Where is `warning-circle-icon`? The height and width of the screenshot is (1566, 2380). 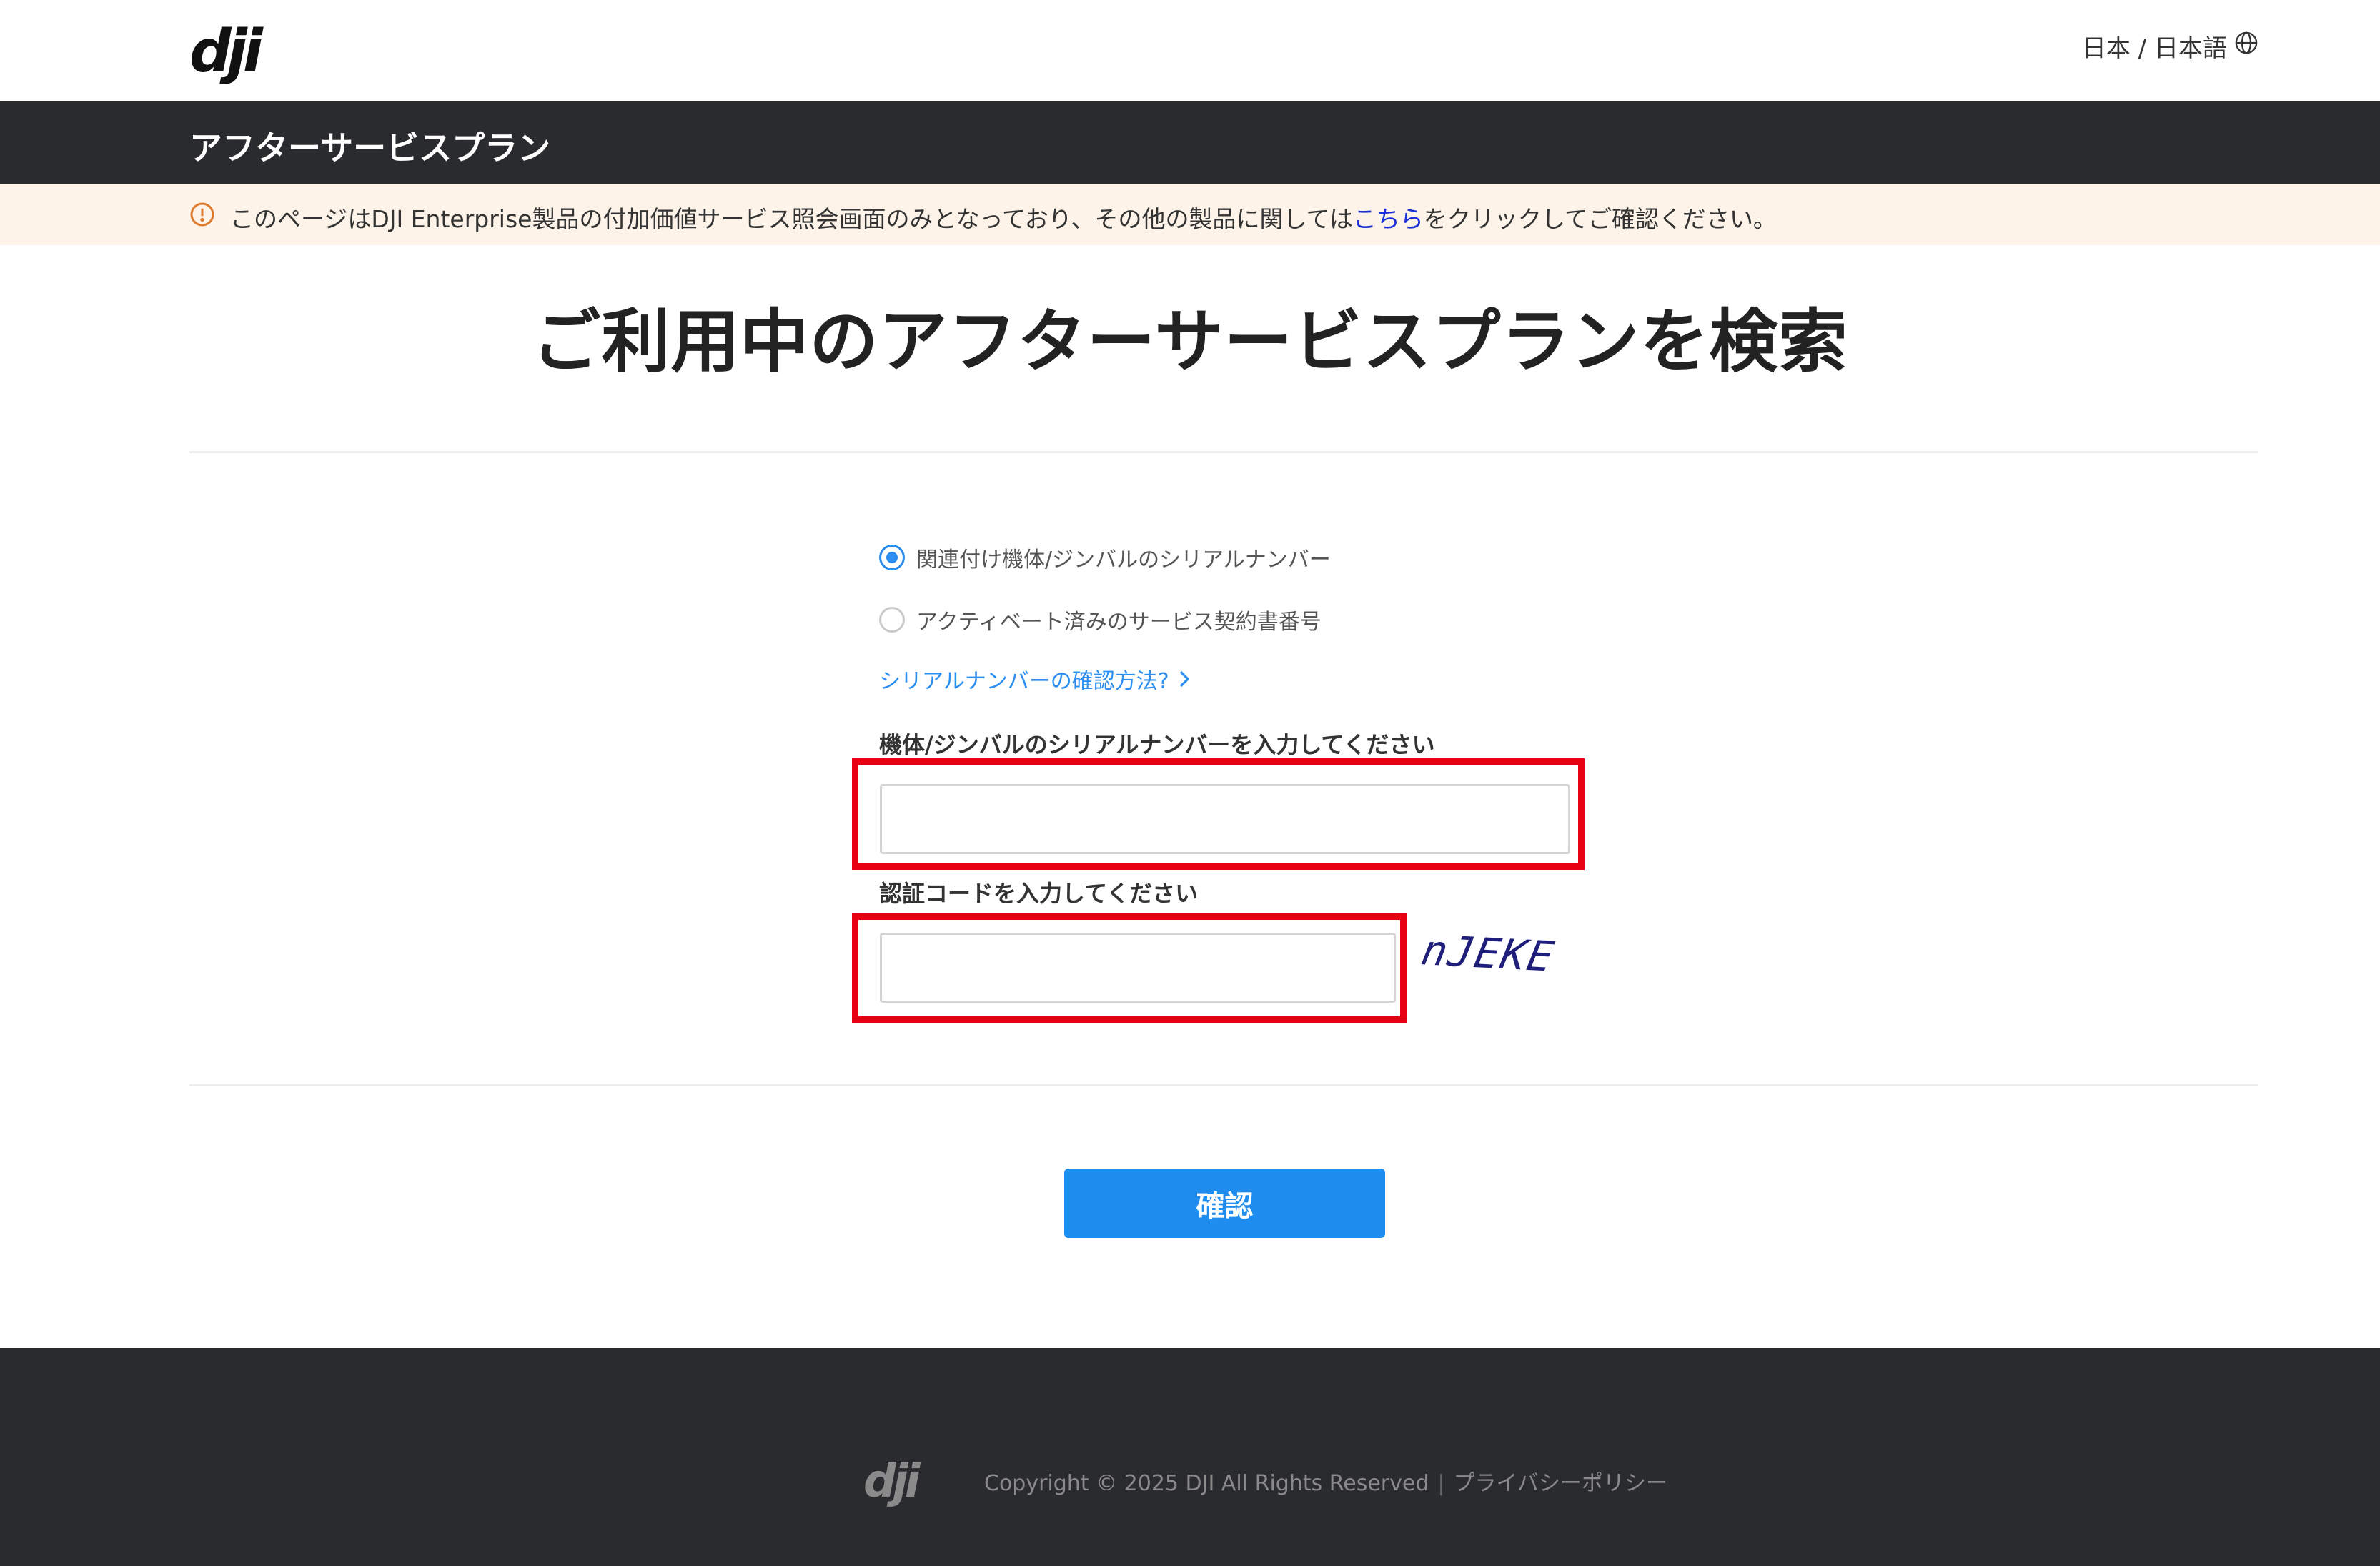 warning-circle-icon is located at coordinates (202, 215).